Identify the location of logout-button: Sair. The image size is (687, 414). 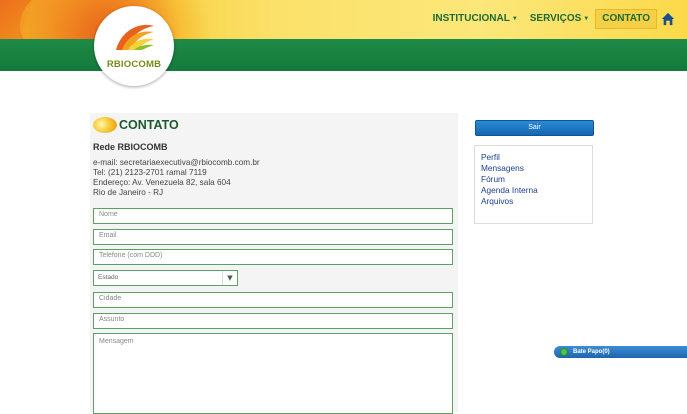
(534, 128).